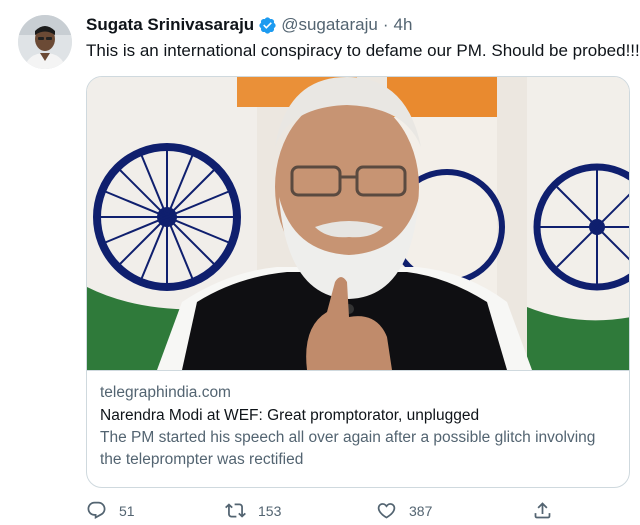  What do you see at coordinates (267, 25) in the screenshot?
I see `verified-badge-icon` at bounding box center [267, 25].